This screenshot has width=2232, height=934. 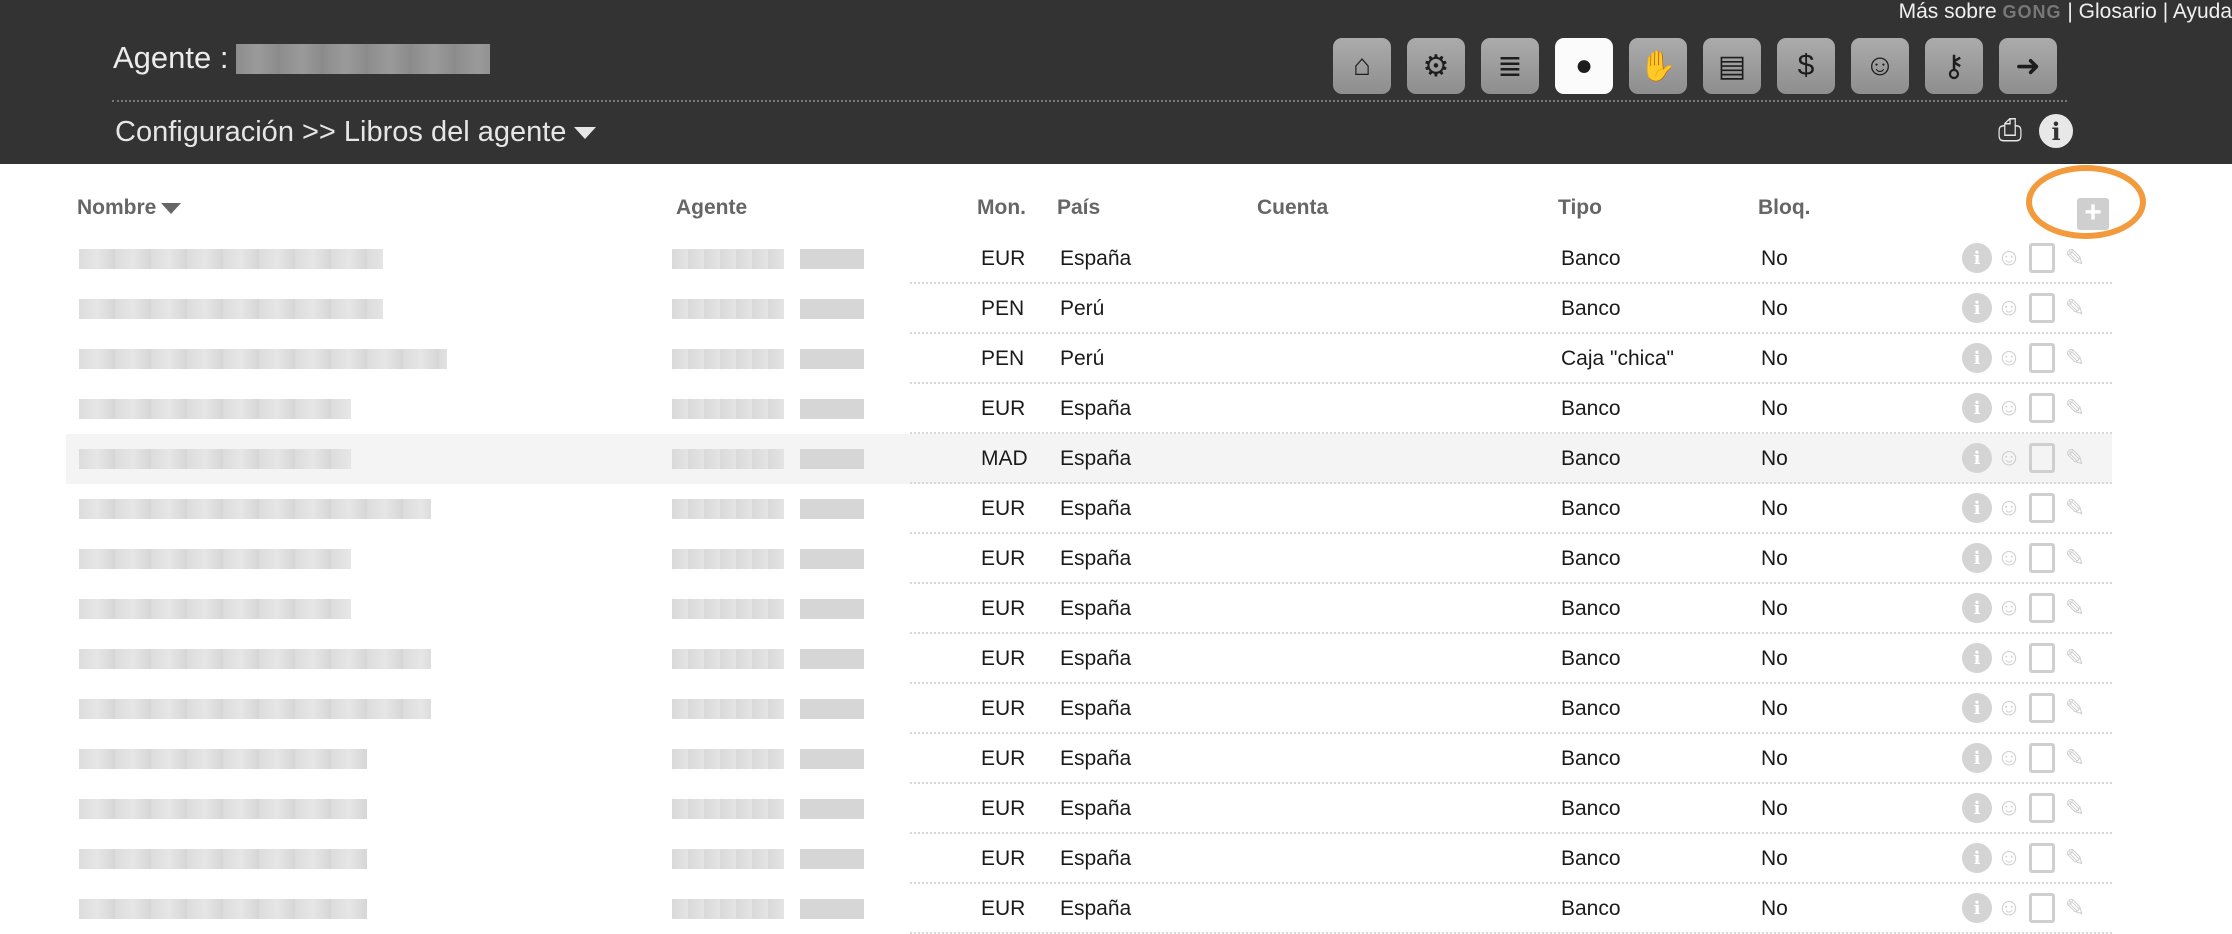 I want to click on nav-money-button: $, so click(x=1806, y=66).